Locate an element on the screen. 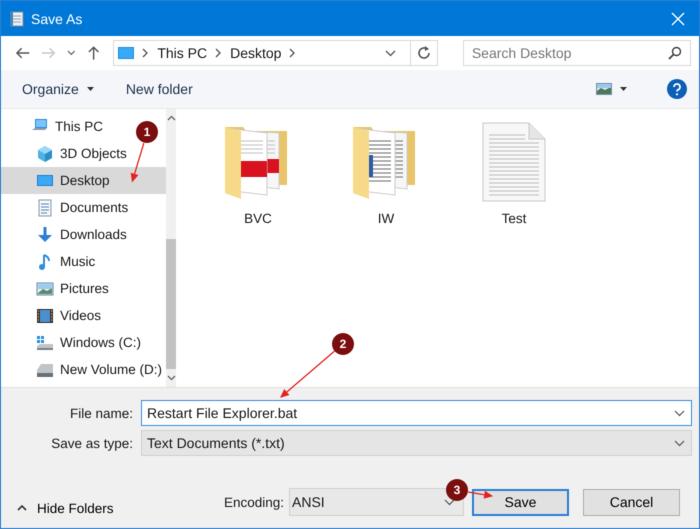 The height and width of the screenshot is (529, 700). window-title: Save As is located at coordinates (56, 18).